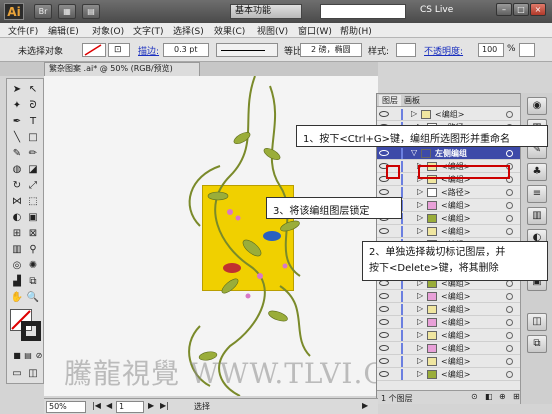 Image resolution: width=552 pixels, height=414 pixels. Describe the element at coordinates (33, 202) in the screenshot. I see `free-transform-tool-icon: ⬚` at that location.